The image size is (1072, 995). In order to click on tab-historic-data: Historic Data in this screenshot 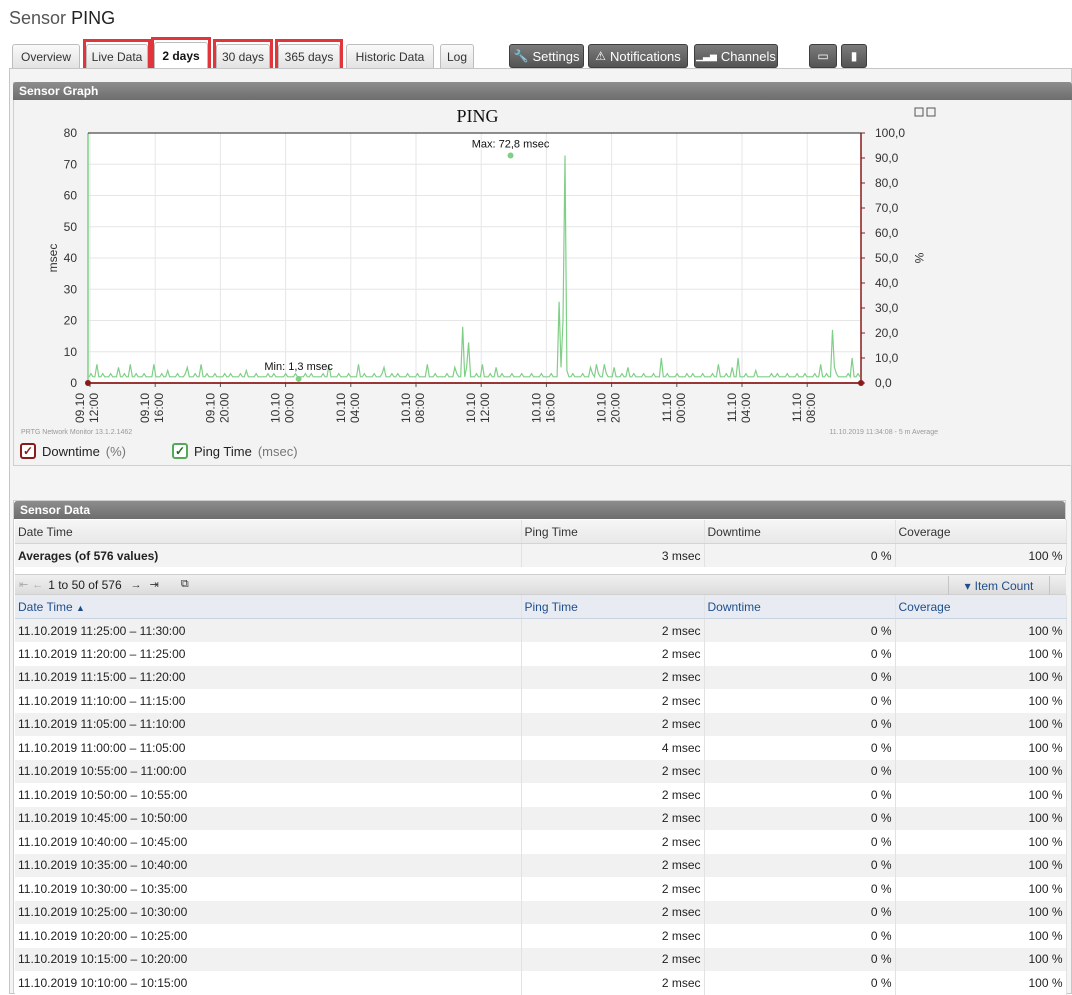, I will do `click(390, 56)`.